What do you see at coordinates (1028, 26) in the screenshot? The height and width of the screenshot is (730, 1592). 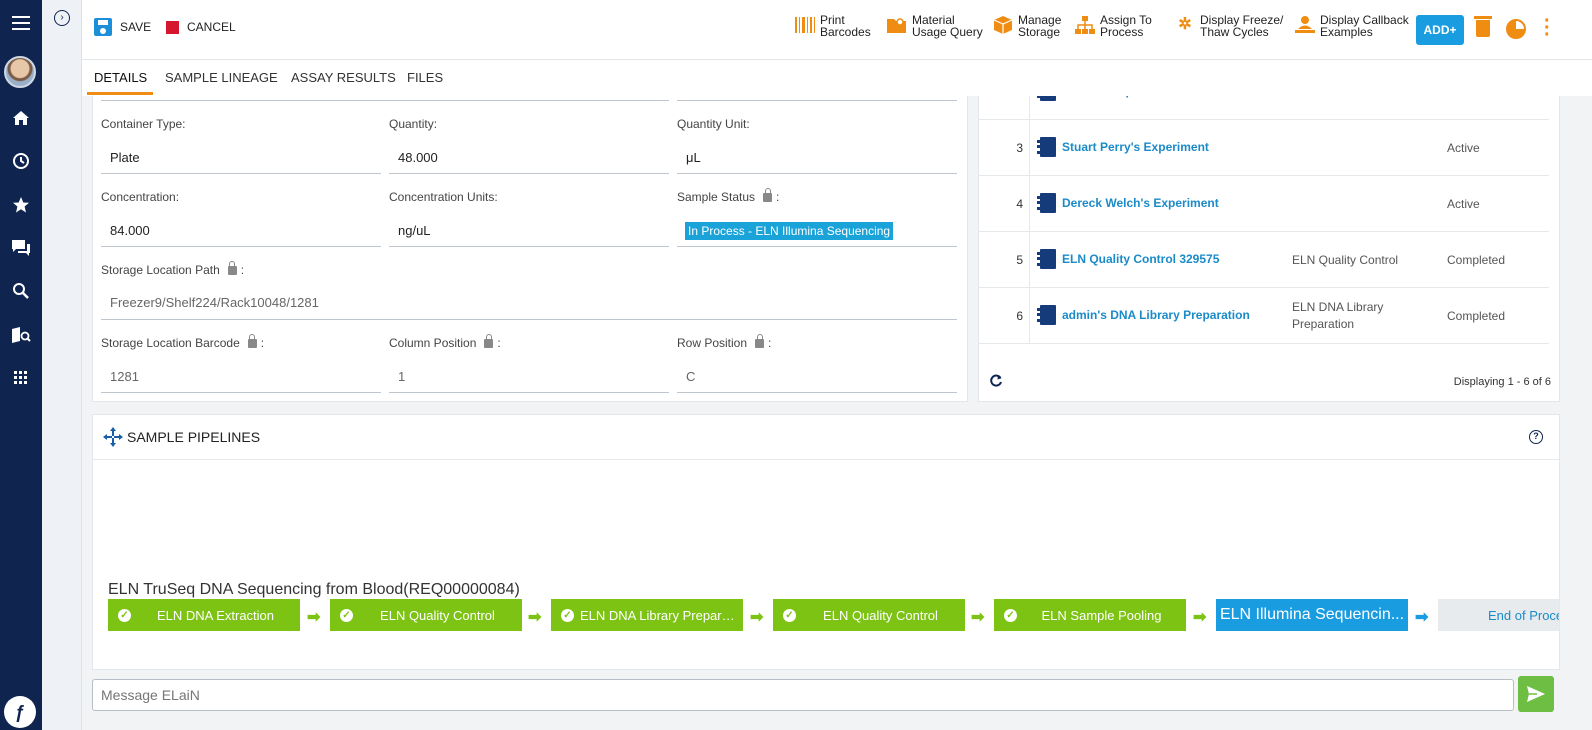 I see `manage-storage-button: Manage Storage` at bounding box center [1028, 26].